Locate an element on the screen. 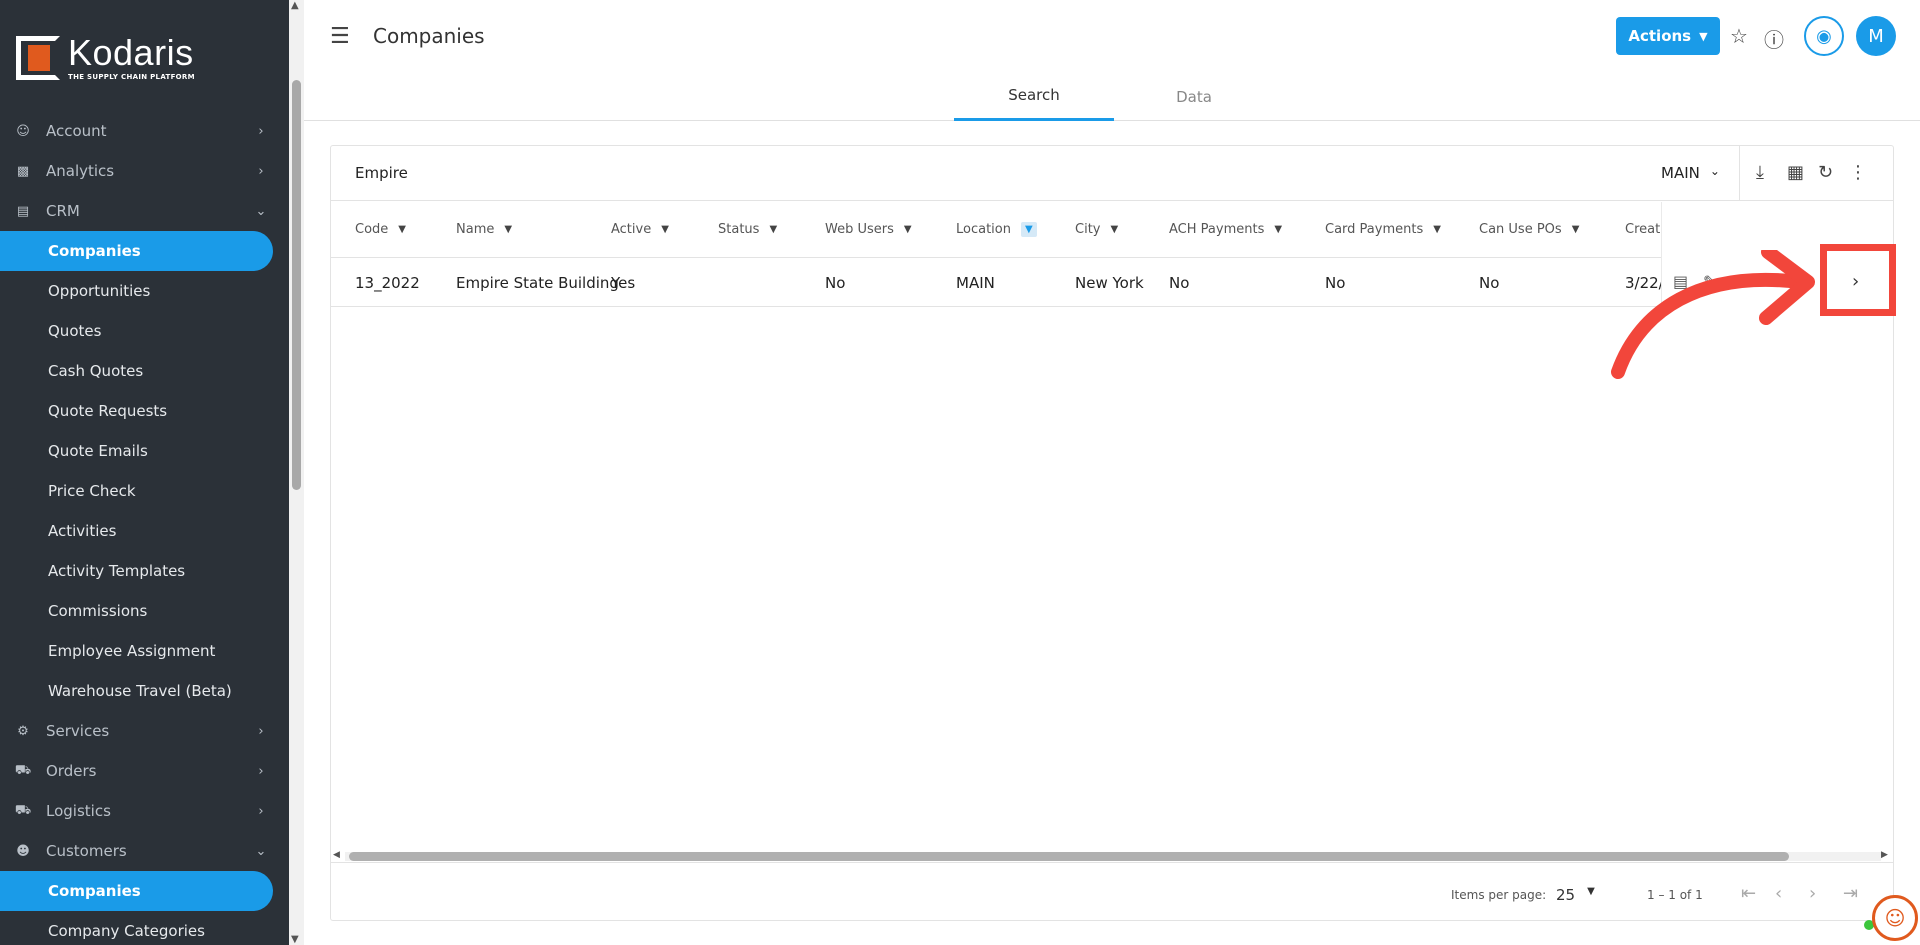  horizontal-scrollbar: ◀ ▶ is located at coordinates (1112, 856).